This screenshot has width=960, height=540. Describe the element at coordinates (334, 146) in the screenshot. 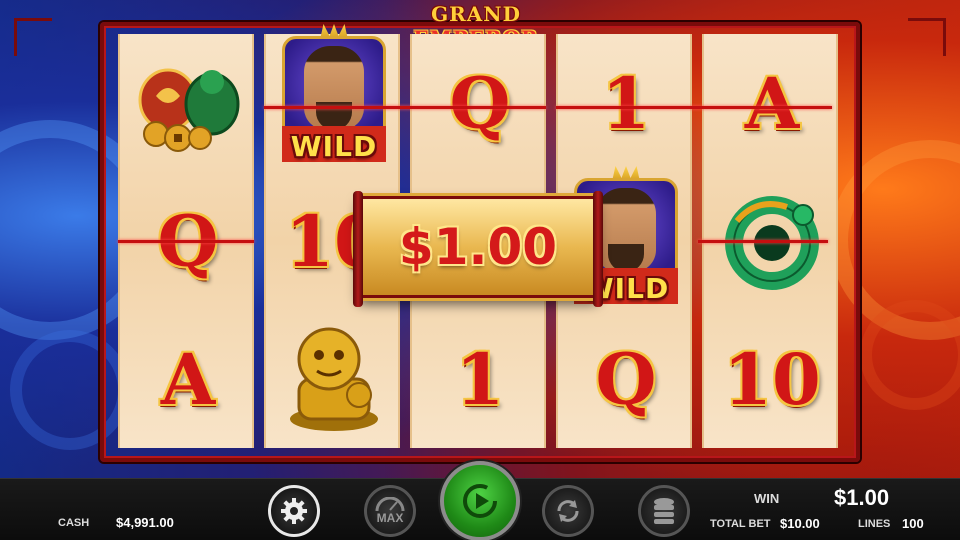

I see `wild-label: WILD` at that location.